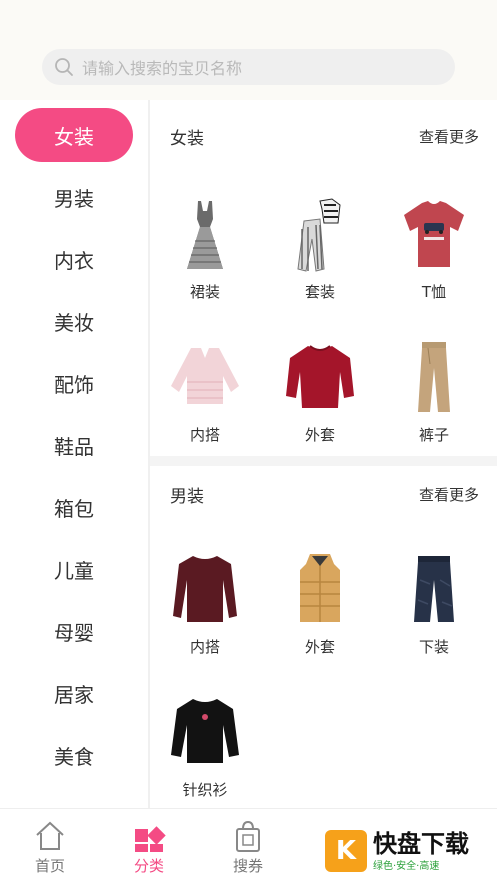  I want to click on sidebar-item-food: 美食, so click(74, 755).